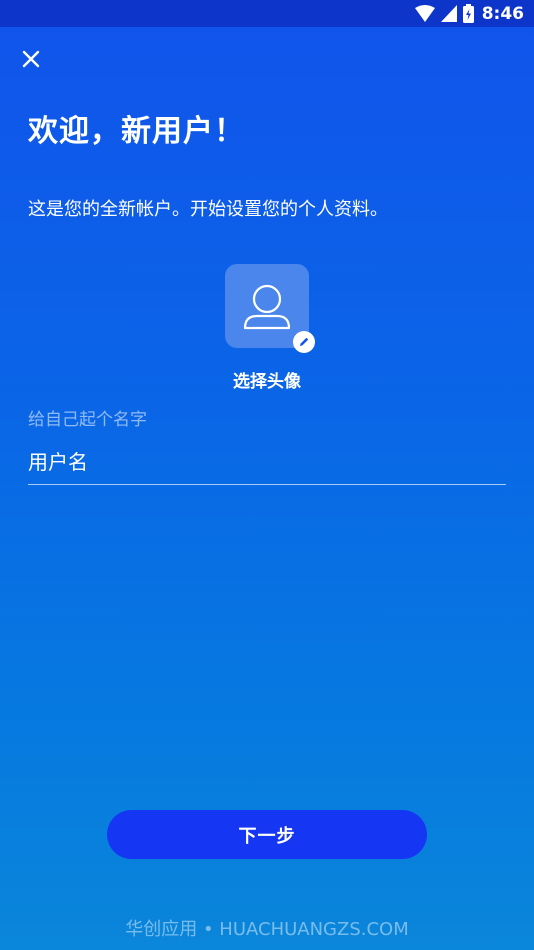  I want to click on page-title: 欢迎，新用户！, so click(136, 131).